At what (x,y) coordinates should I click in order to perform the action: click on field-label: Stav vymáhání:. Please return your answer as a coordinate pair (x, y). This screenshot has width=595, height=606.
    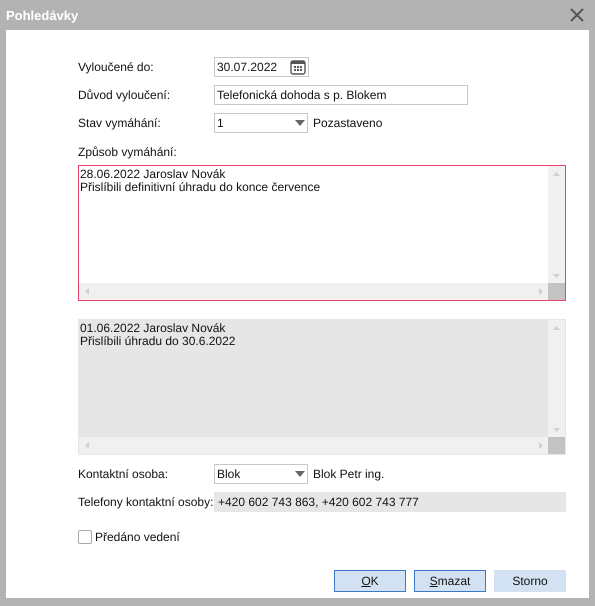
    Looking at the image, I should click on (120, 123).